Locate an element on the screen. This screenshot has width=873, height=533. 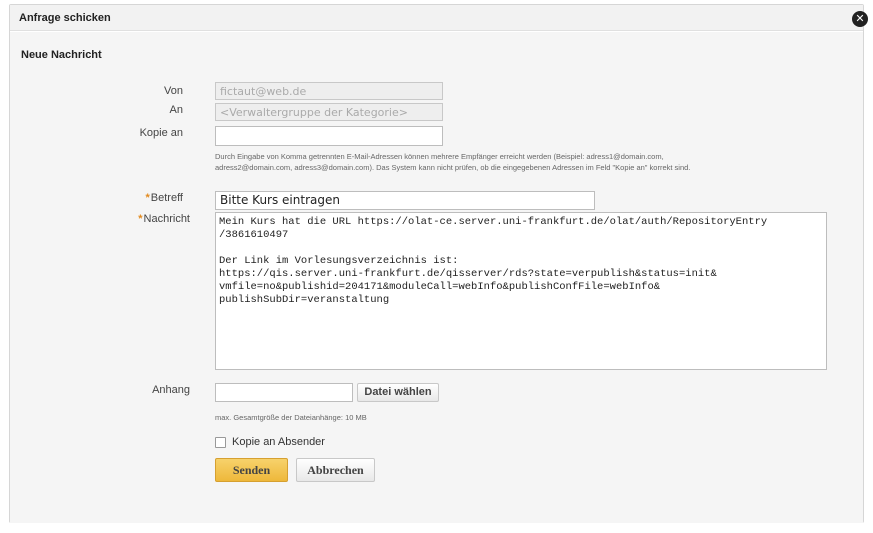
from-field: fictaut@web.de is located at coordinates (329, 91).